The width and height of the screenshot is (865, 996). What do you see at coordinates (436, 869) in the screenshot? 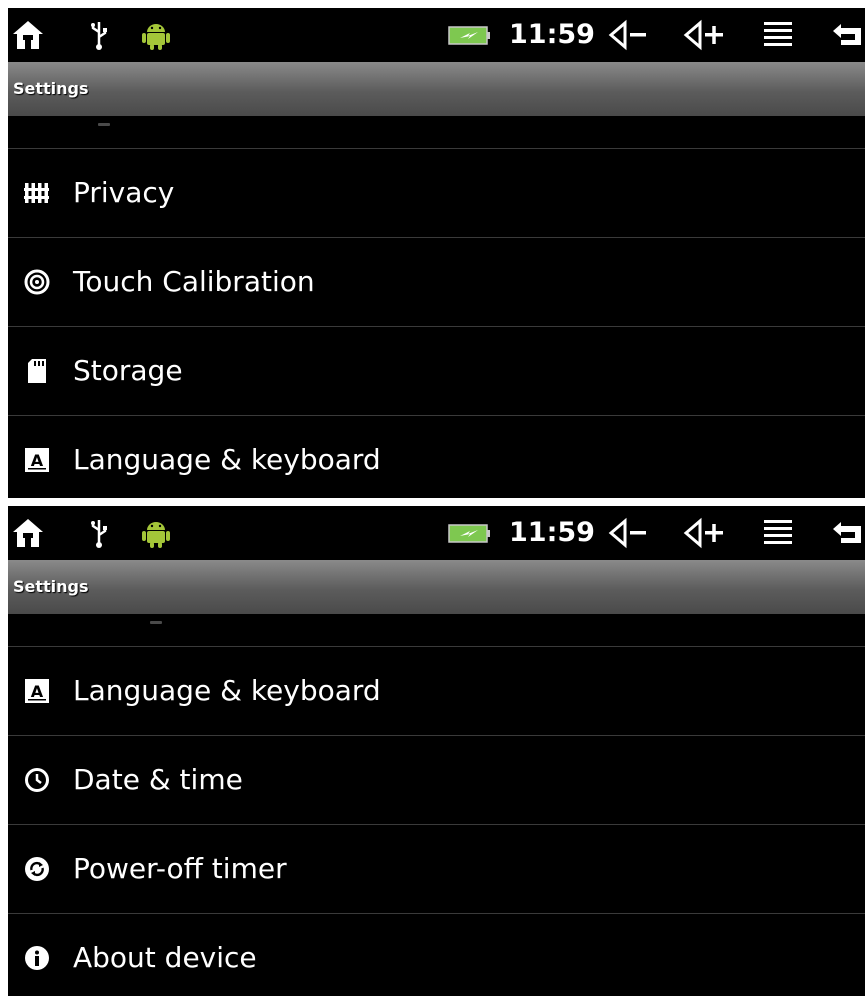
I see `list-item-power-off-timer: Power-off timer` at bounding box center [436, 869].